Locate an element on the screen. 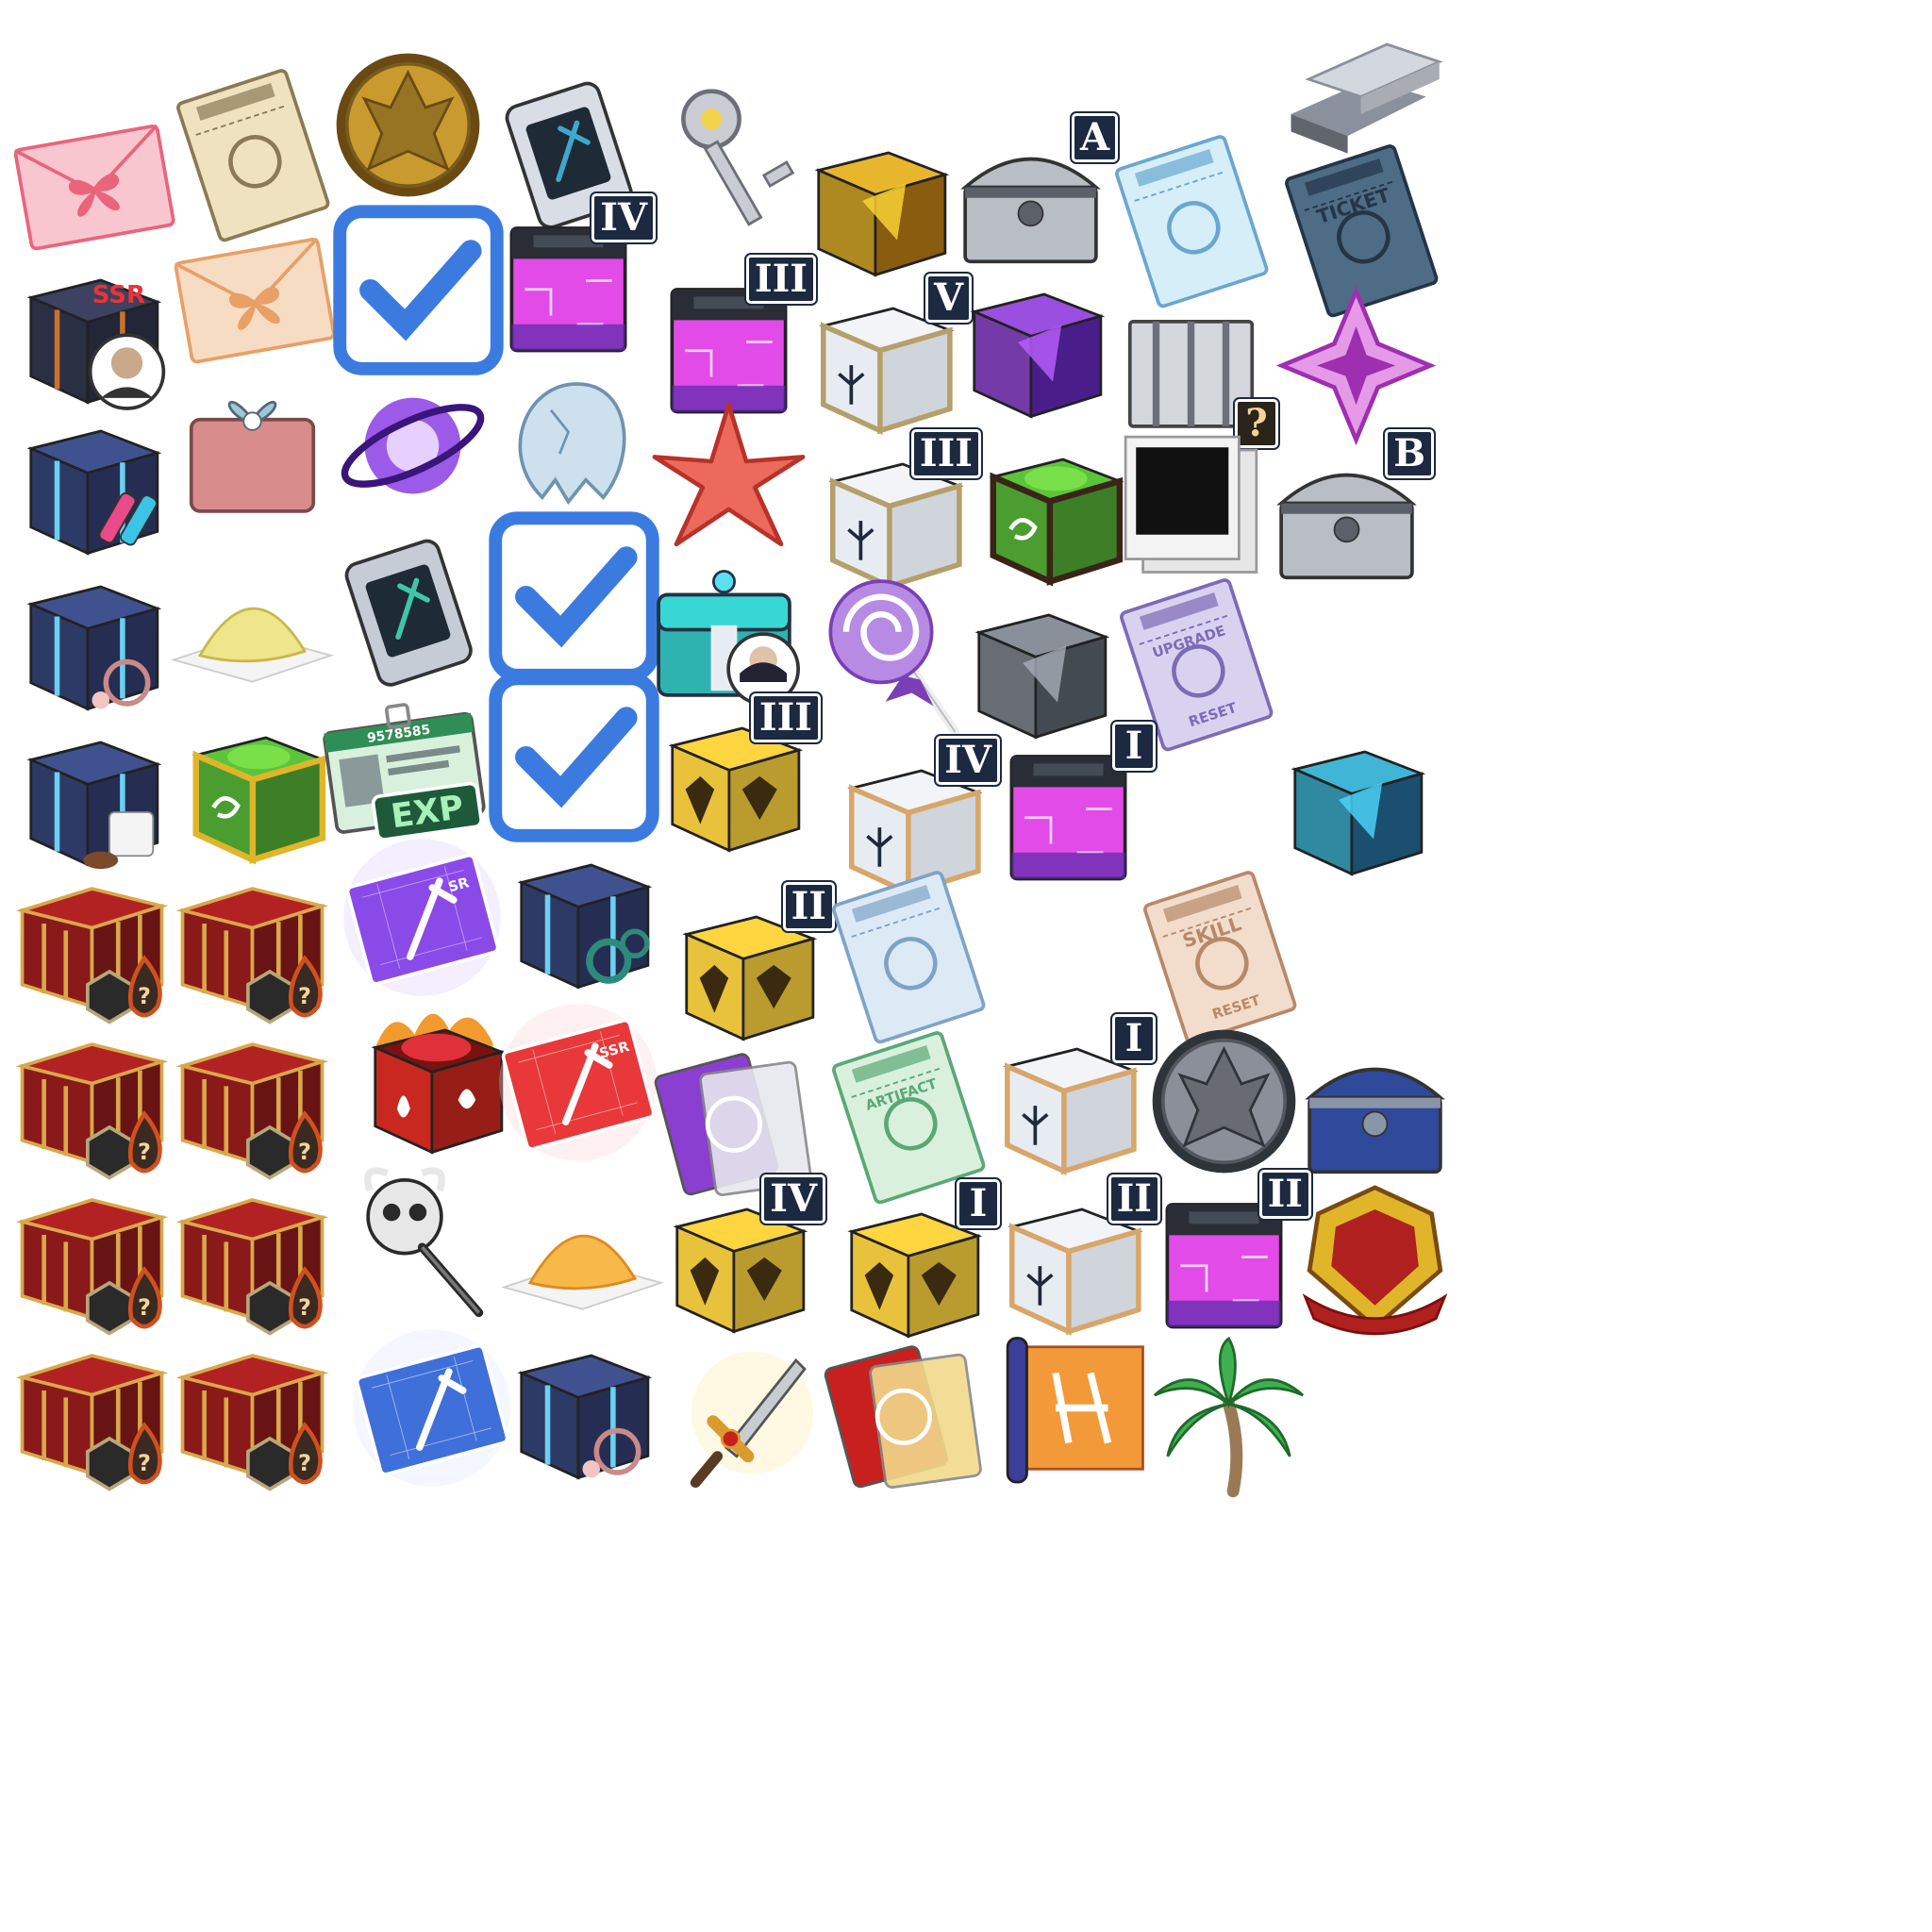 This screenshot has height=1932, width=1932. photo-icon is located at coordinates (1191, 505).